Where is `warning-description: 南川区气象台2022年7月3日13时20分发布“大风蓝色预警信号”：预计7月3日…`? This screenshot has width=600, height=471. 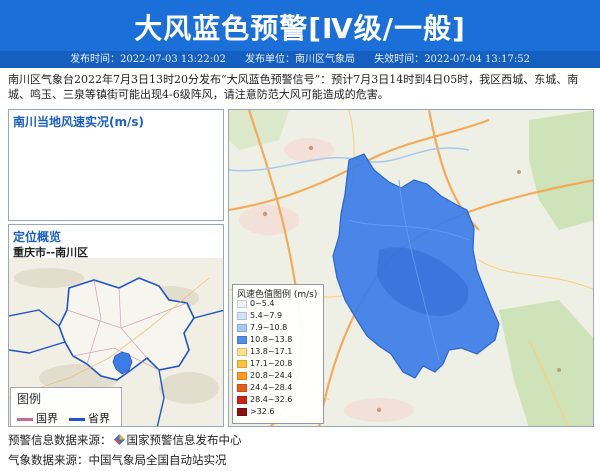 warning-description: 南川区气象台2022年7月3日13时20分发布“大风蓝色预警信号”：预计7月3日… is located at coordinates (293, 87).